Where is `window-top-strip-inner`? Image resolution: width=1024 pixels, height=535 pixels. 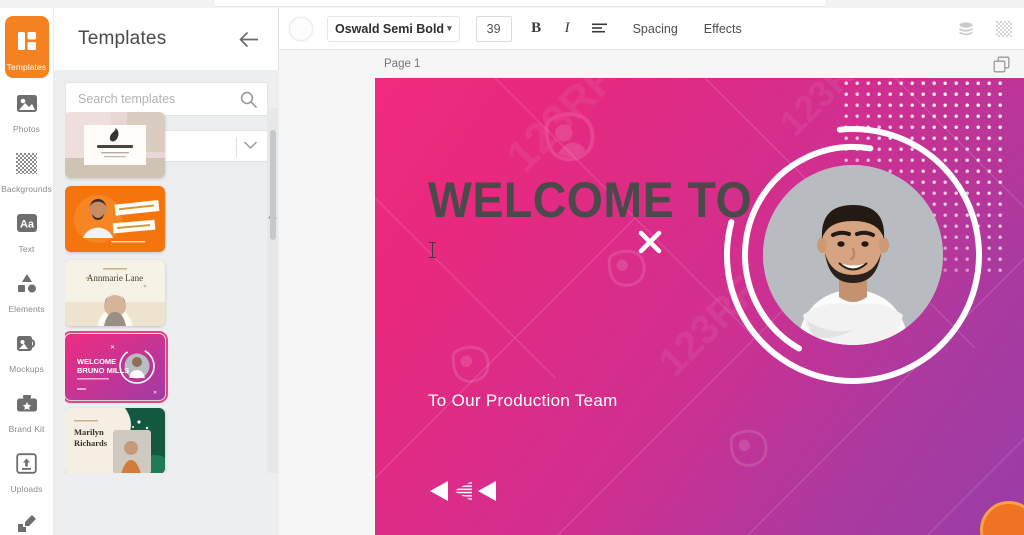
window-top-strip-inner is located at coordinates (520, 3).